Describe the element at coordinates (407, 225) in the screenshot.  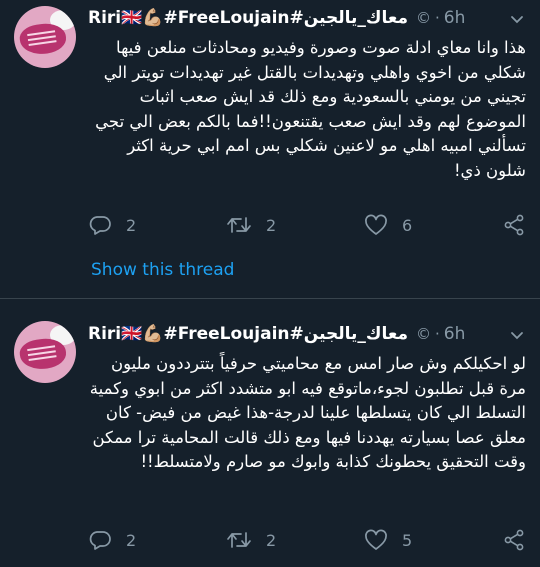
I see `like-count: 6` at that location.